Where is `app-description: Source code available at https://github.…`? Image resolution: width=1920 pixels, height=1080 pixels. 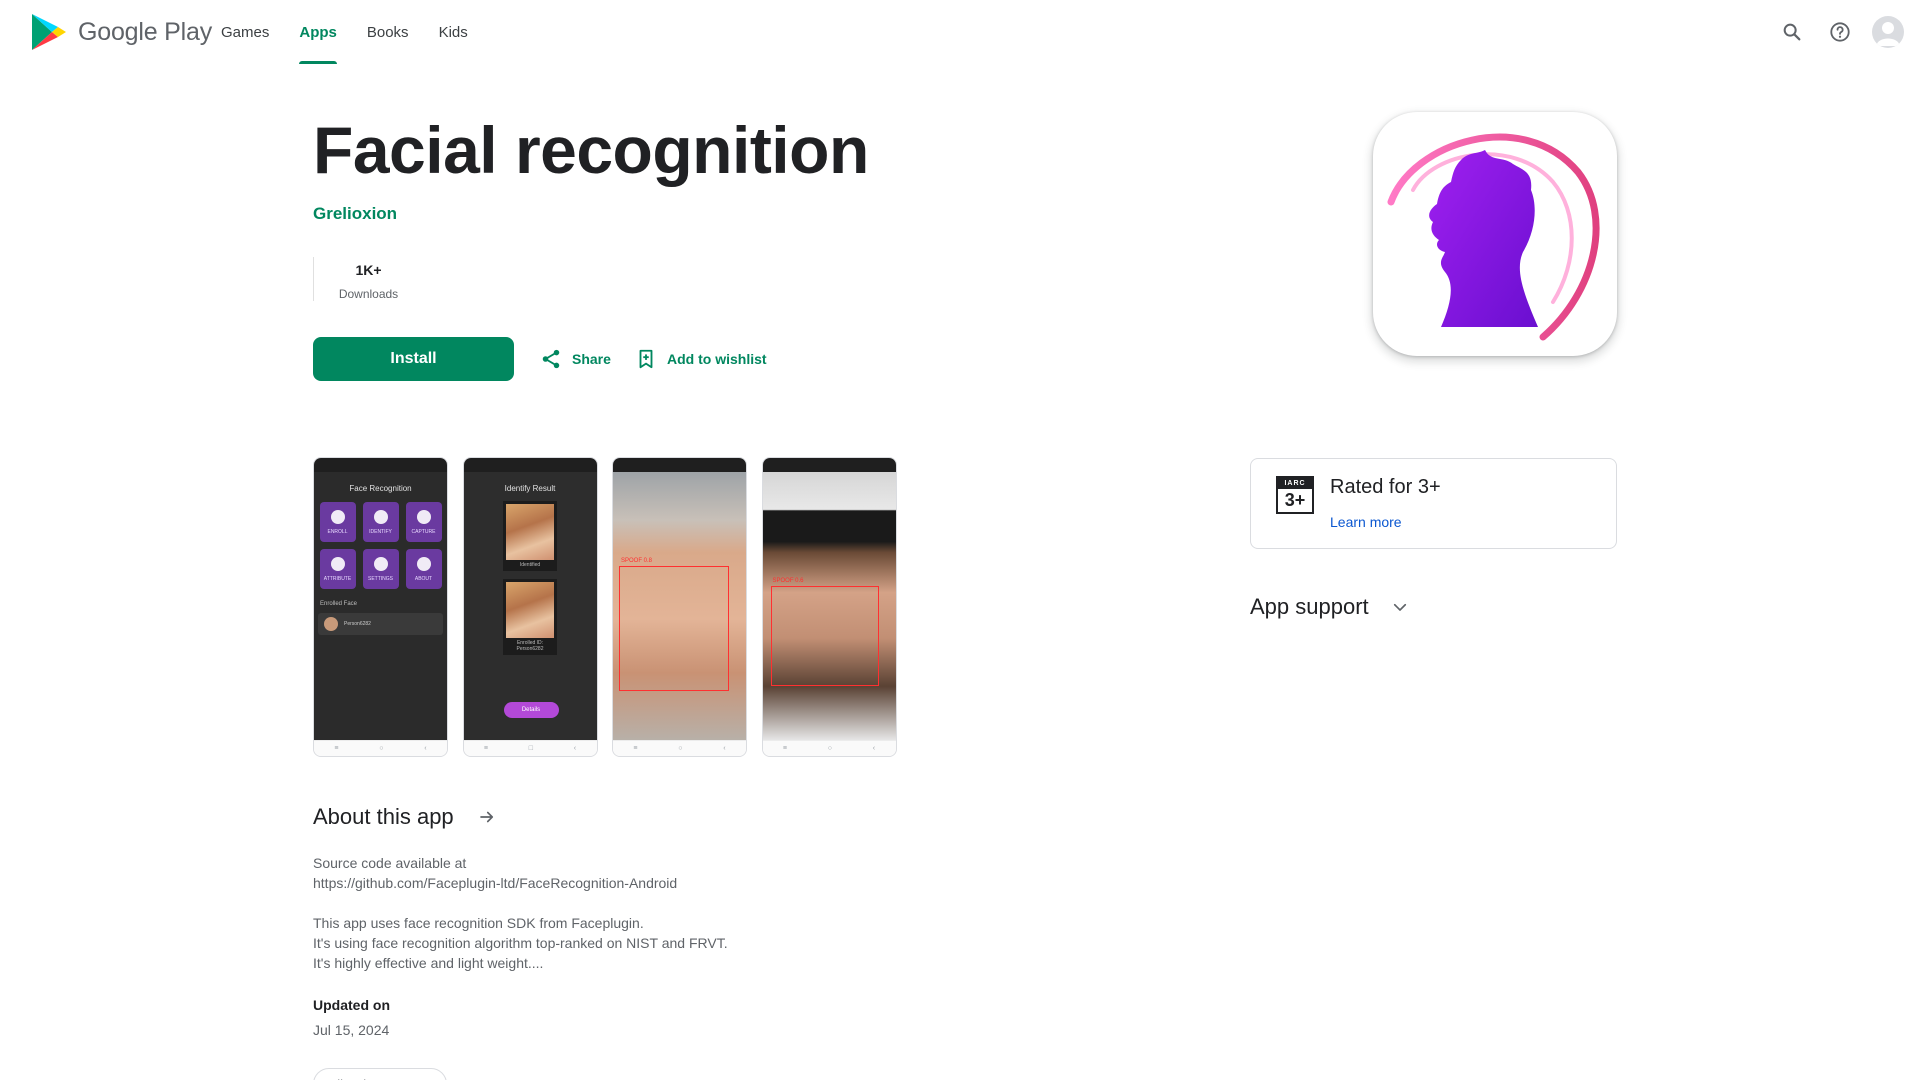 app-description: Source code available at https://github.… is located at coordinates (613, 923).